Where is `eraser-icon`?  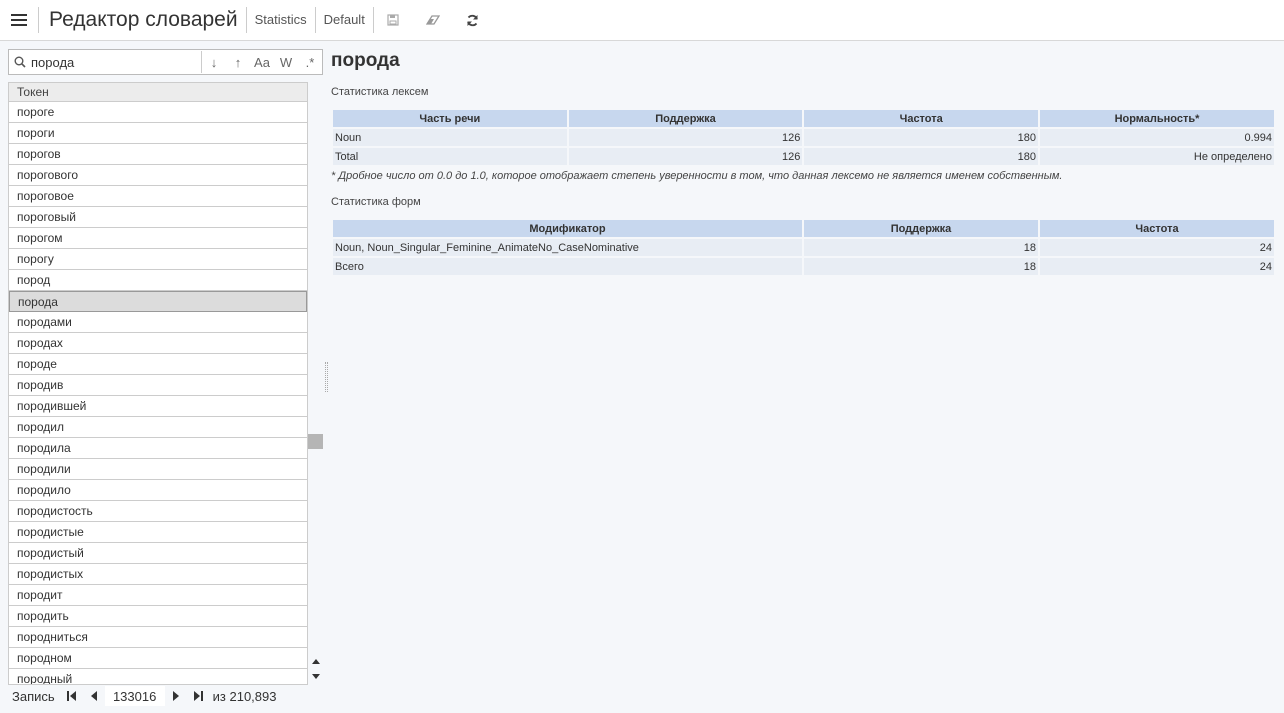 eraser-icon is located at coordinates (432, 20).